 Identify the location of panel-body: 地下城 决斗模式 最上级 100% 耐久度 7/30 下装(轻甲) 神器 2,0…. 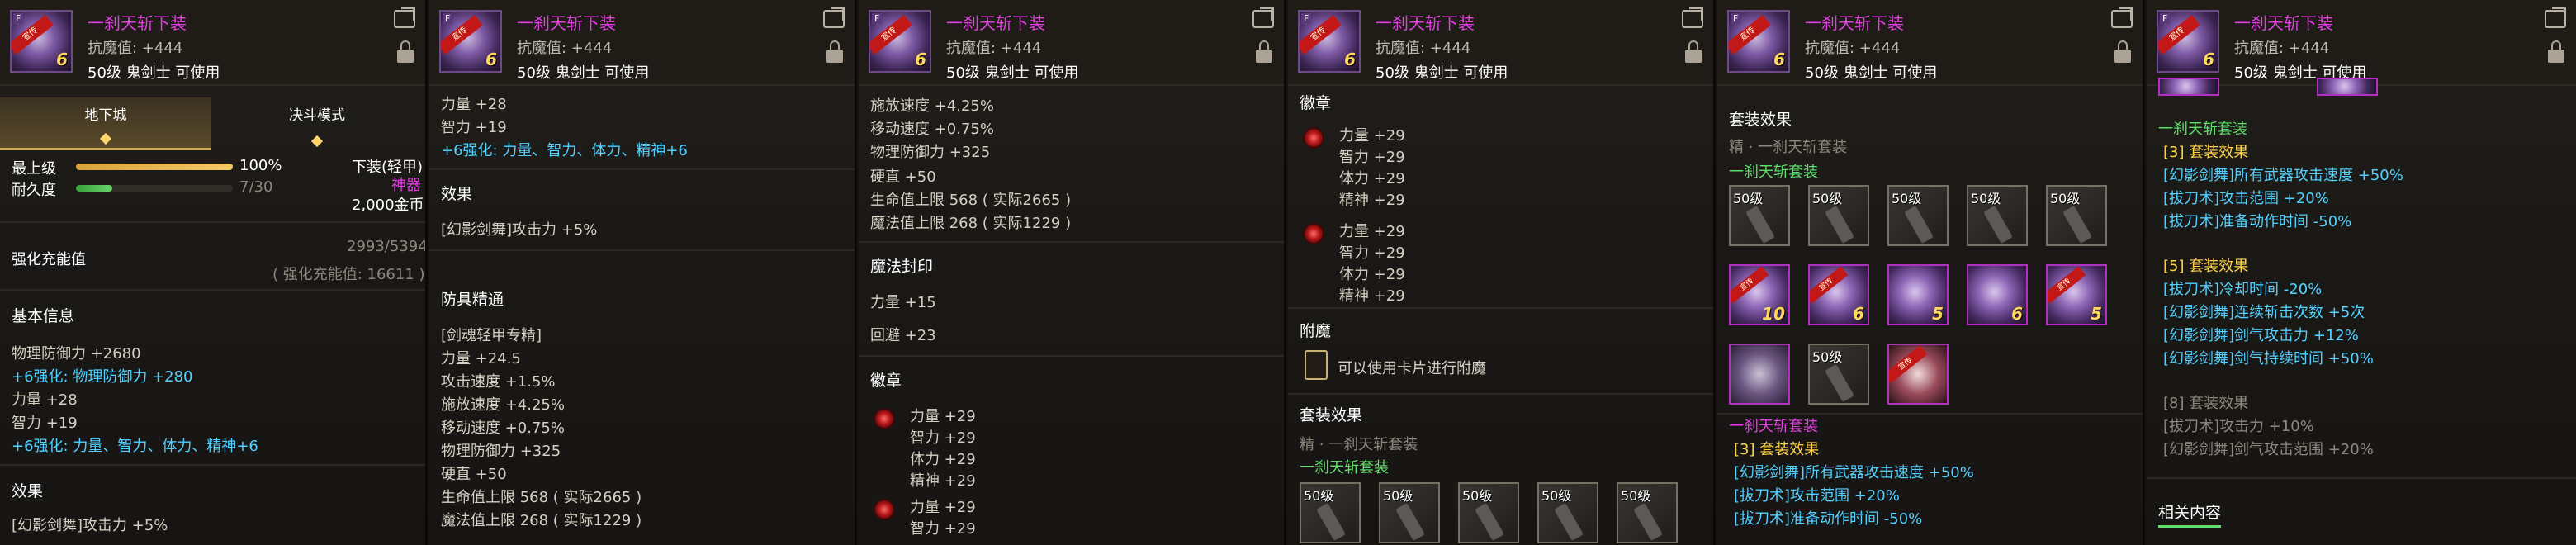
(212, 316).